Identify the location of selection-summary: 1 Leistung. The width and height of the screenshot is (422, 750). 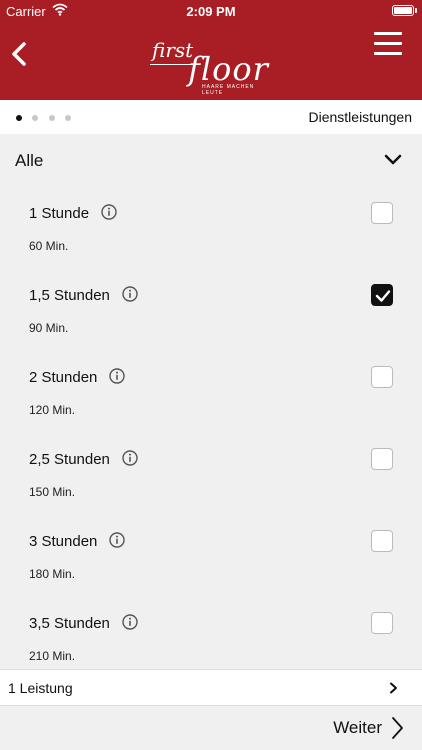
(211, 687).